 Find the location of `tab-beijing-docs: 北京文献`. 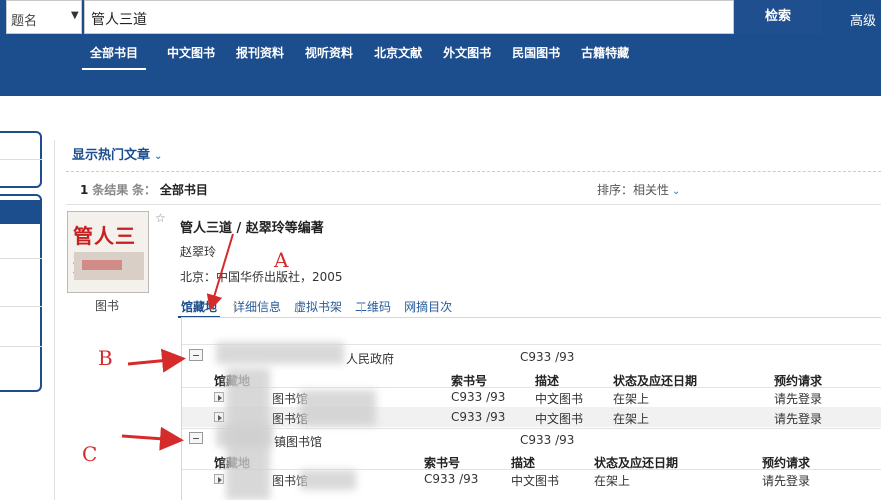

tab-beijing-docs: 北京文献 is located at coordinates (398, 57).